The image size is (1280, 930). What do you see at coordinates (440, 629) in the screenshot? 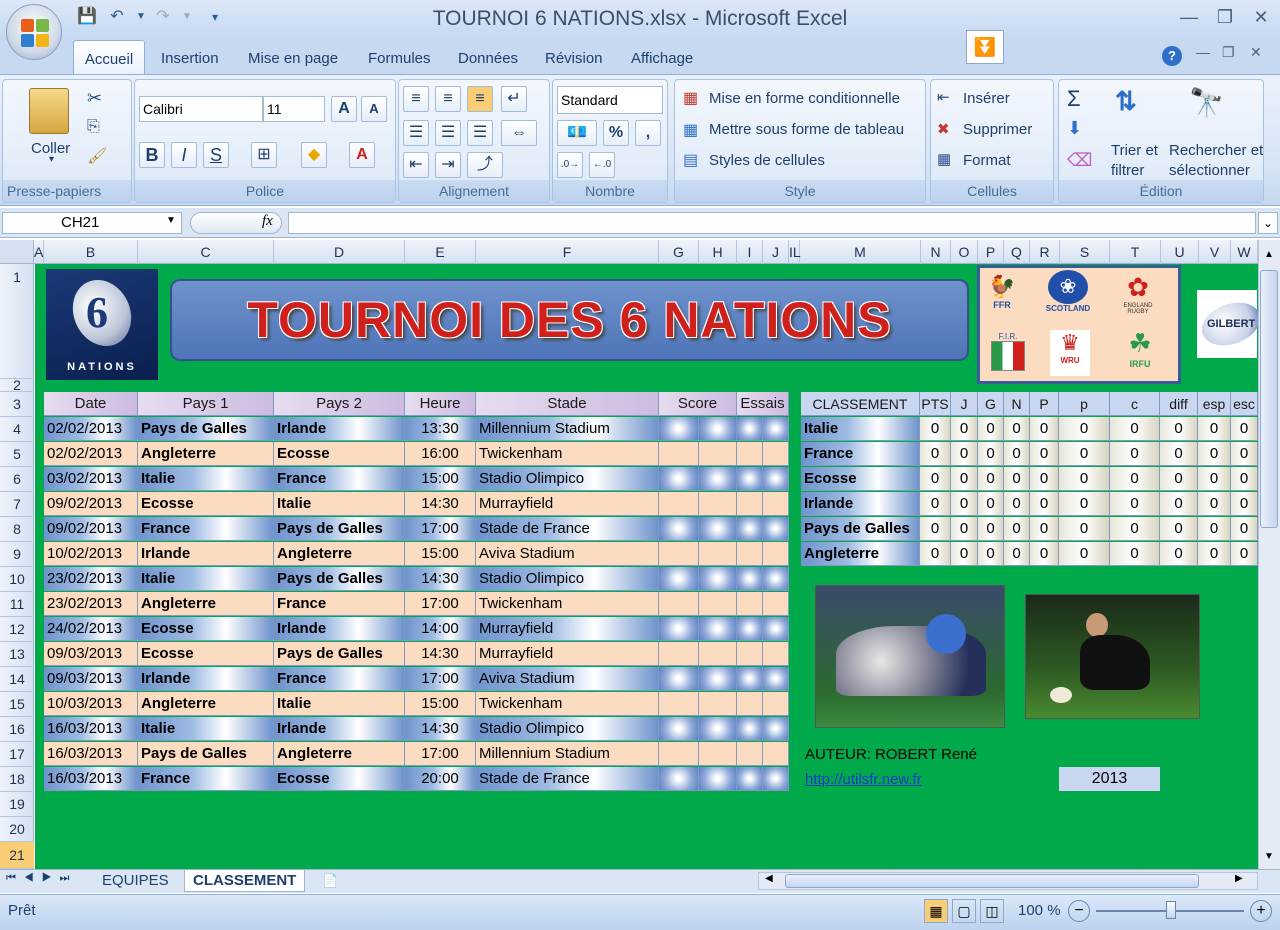
I see `fixture-time: 14:00` at bounding box center [440, 629].